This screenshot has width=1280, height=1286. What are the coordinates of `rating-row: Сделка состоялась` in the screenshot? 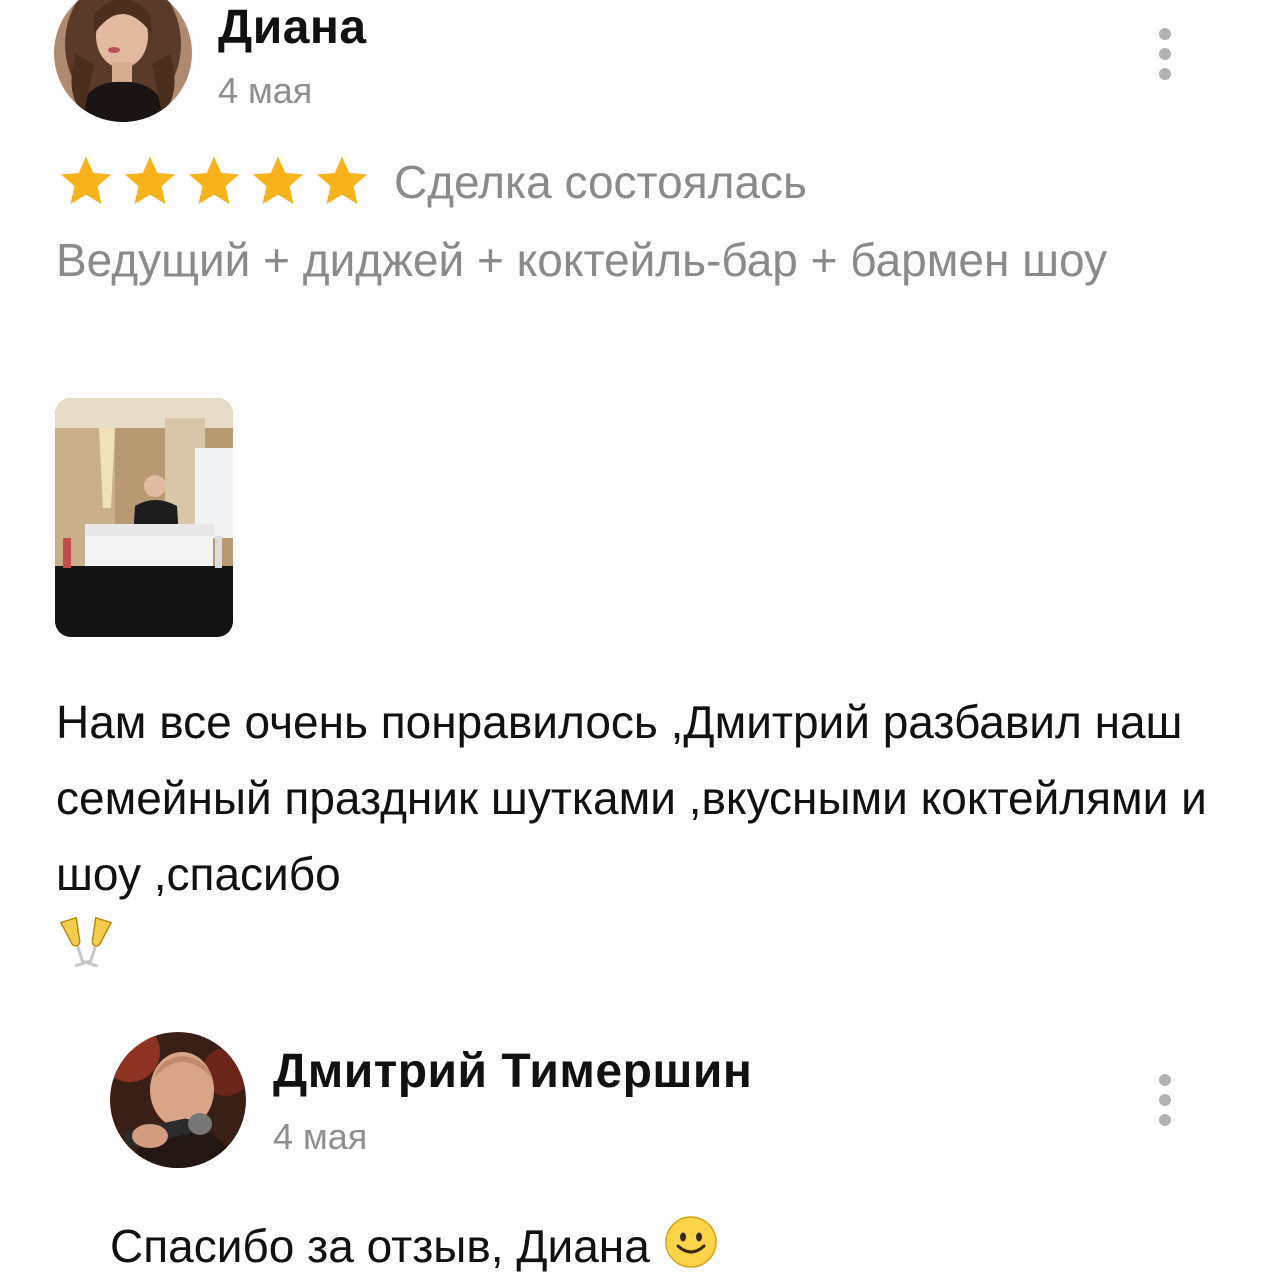 It's located at (431, 182).